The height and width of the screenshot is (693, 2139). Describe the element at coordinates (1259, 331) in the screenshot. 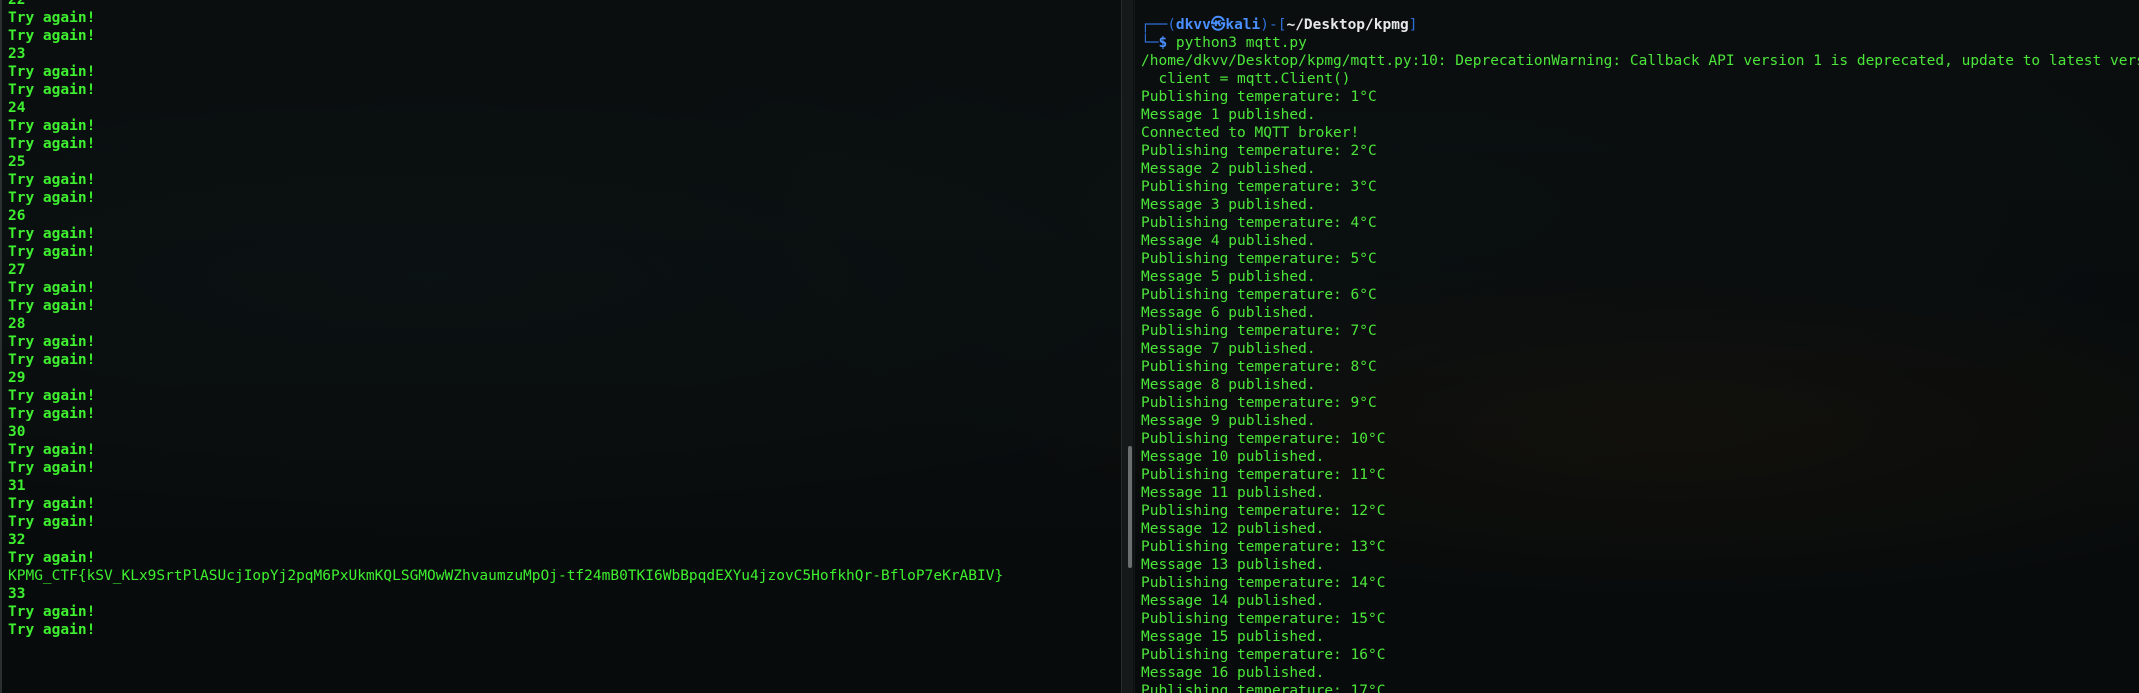

I see `terminal-line: Publishing temperature: 7°C` at that location.